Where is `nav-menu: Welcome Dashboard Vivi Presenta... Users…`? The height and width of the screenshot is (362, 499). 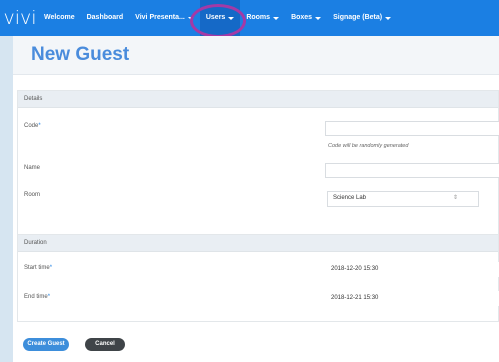
nav-menu: Welcome Dashboard Vivi Presenta... Users… is located at coordinates (217, 18).